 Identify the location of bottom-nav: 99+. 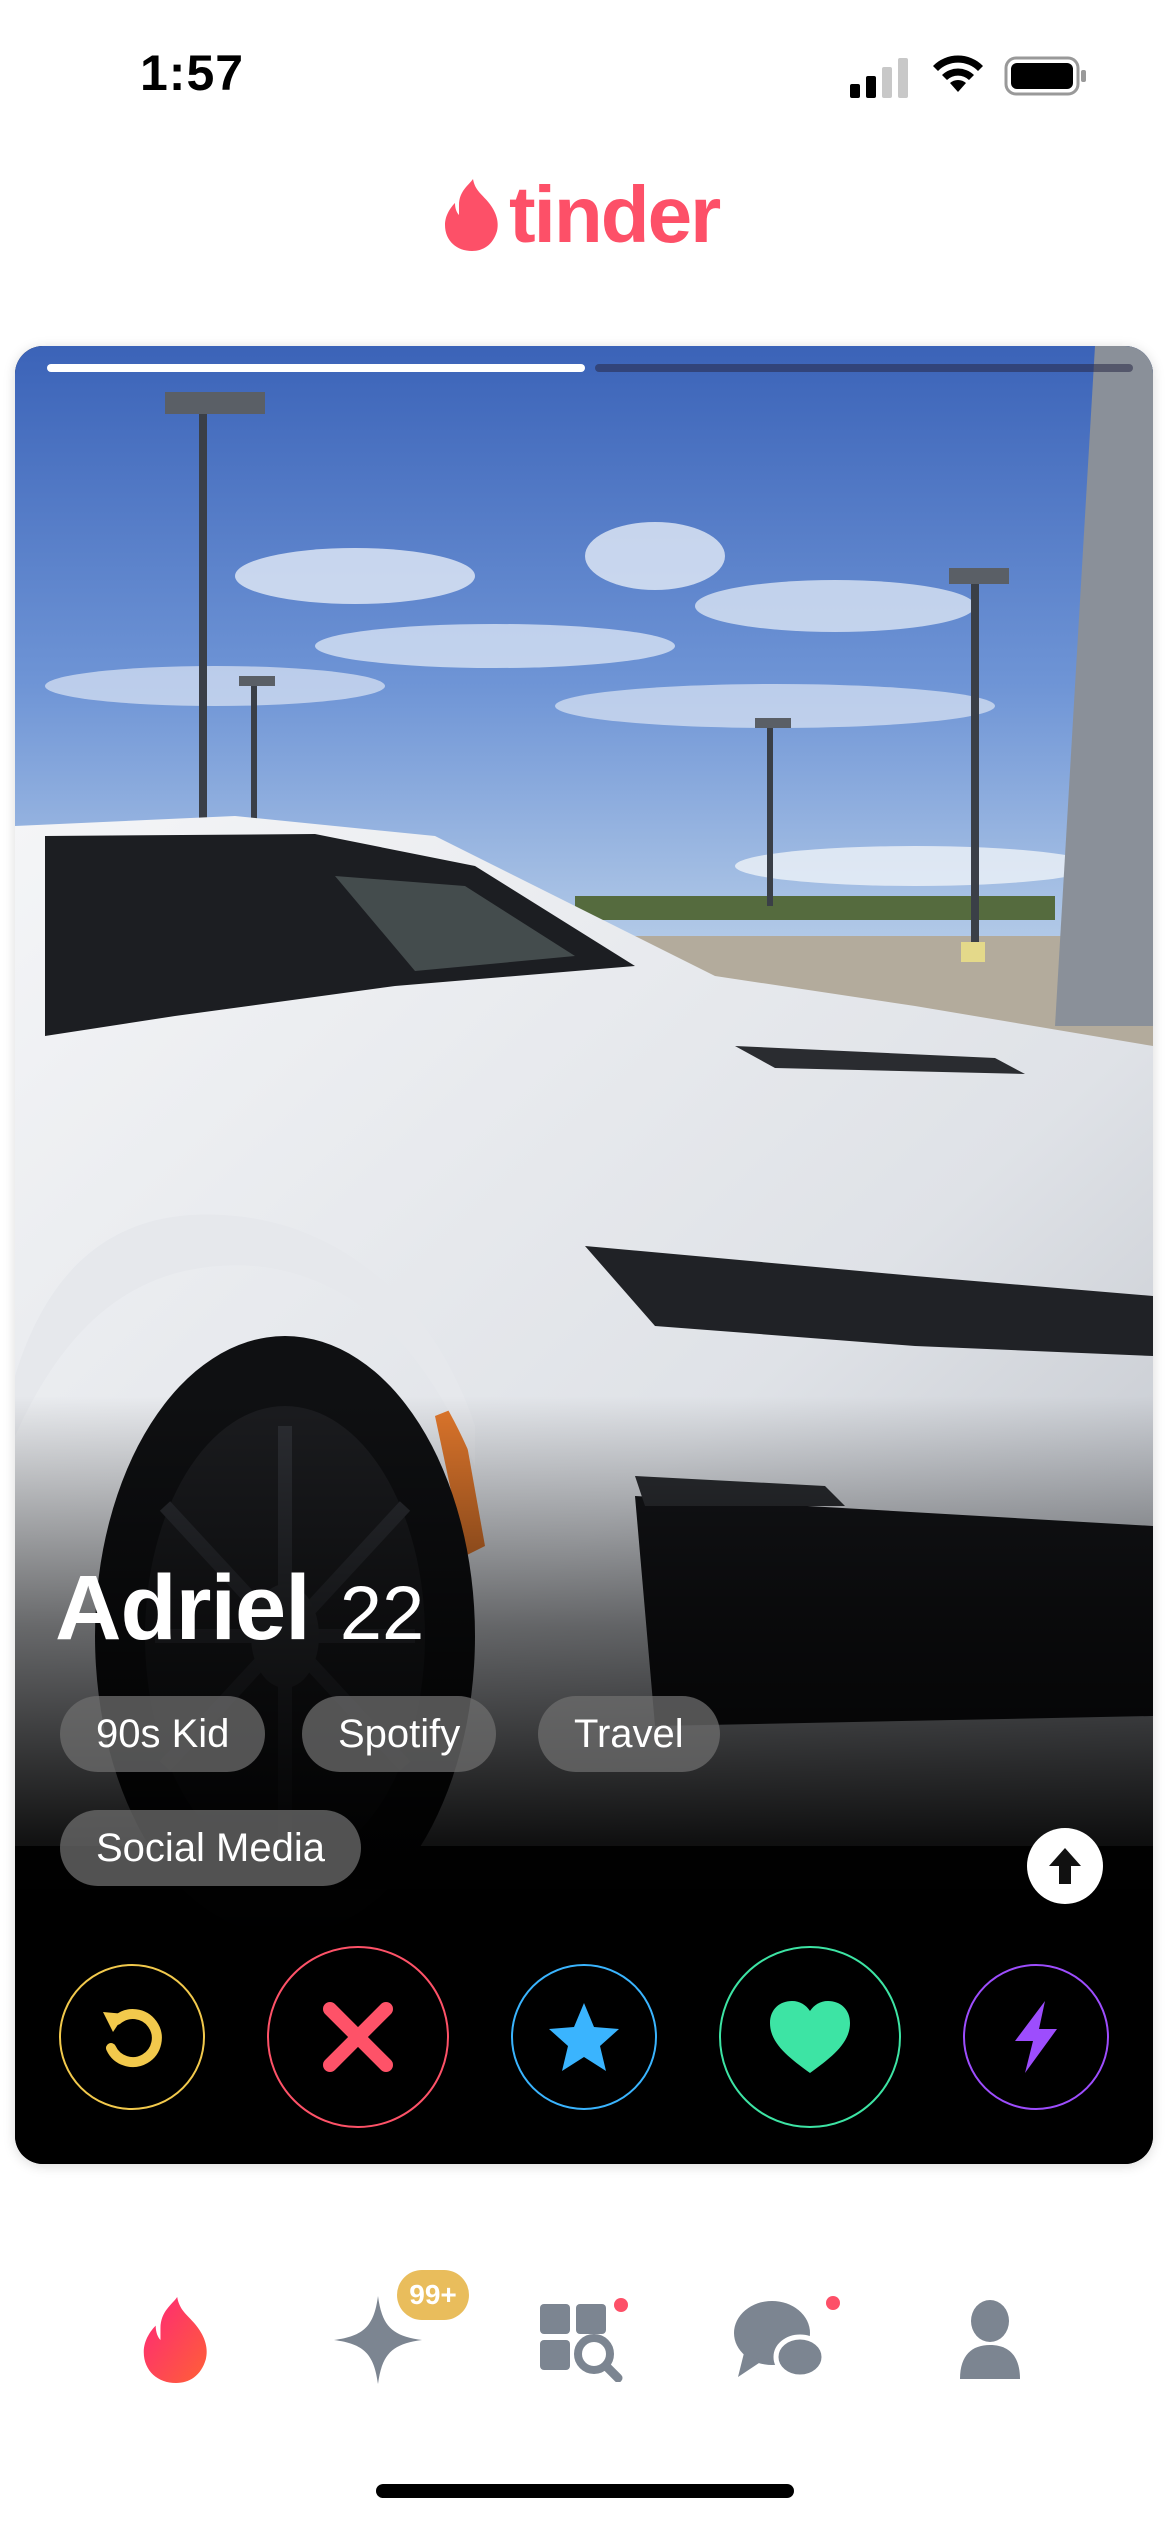
(585, 2340).